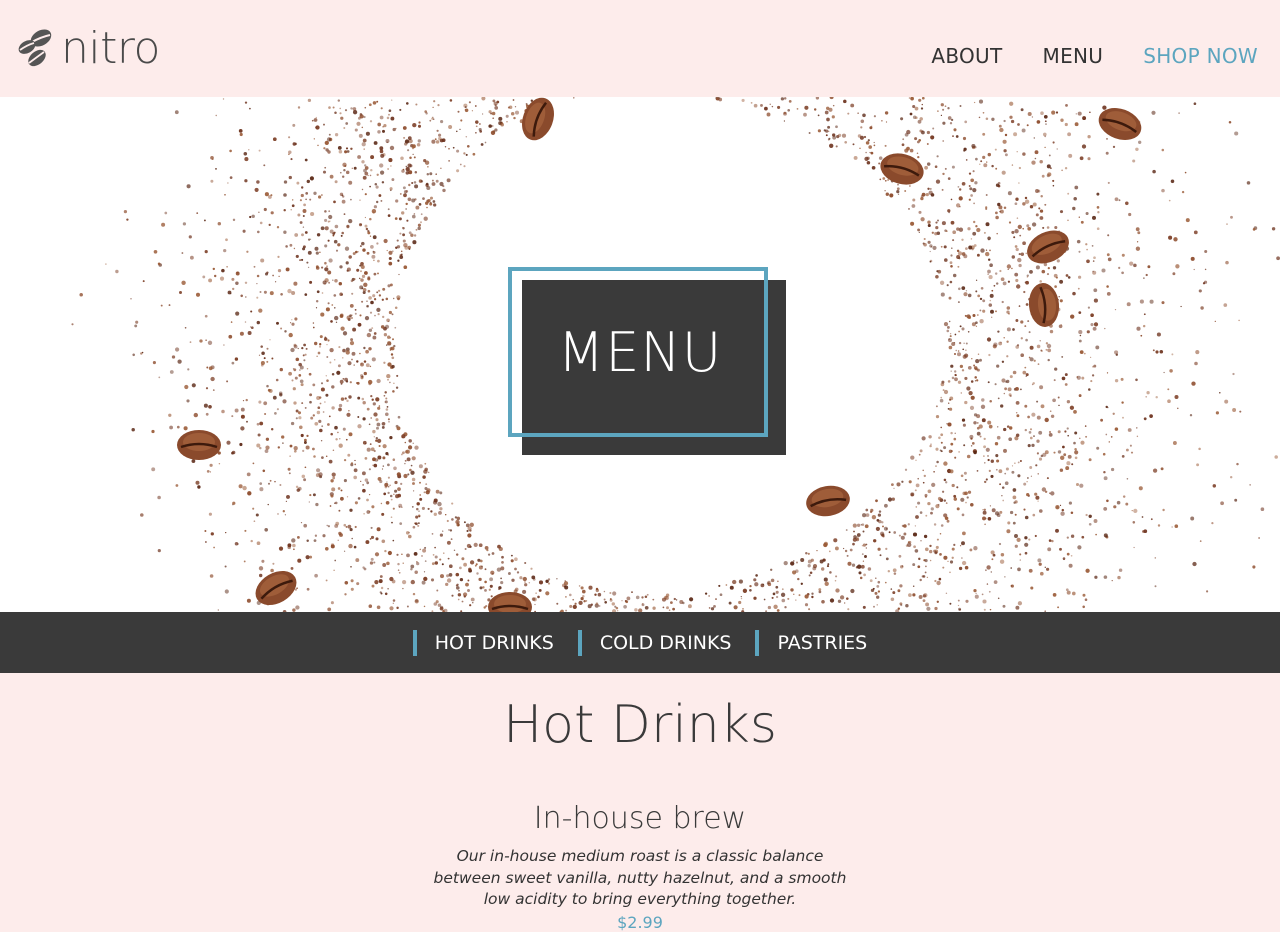 This screenshot has width=1280, height=932. What do you see at coordinates (1073, 56) in the screenshot?
I see `nav-menu: MENU` at bounding box center [1073, 56].